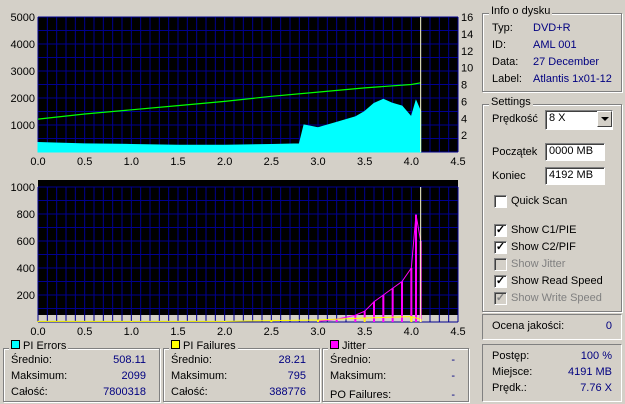  What do you see at coordinates (129, 360) in the screenshot?
I see `stat-value: 508.11` at bounding box center [129, 360].